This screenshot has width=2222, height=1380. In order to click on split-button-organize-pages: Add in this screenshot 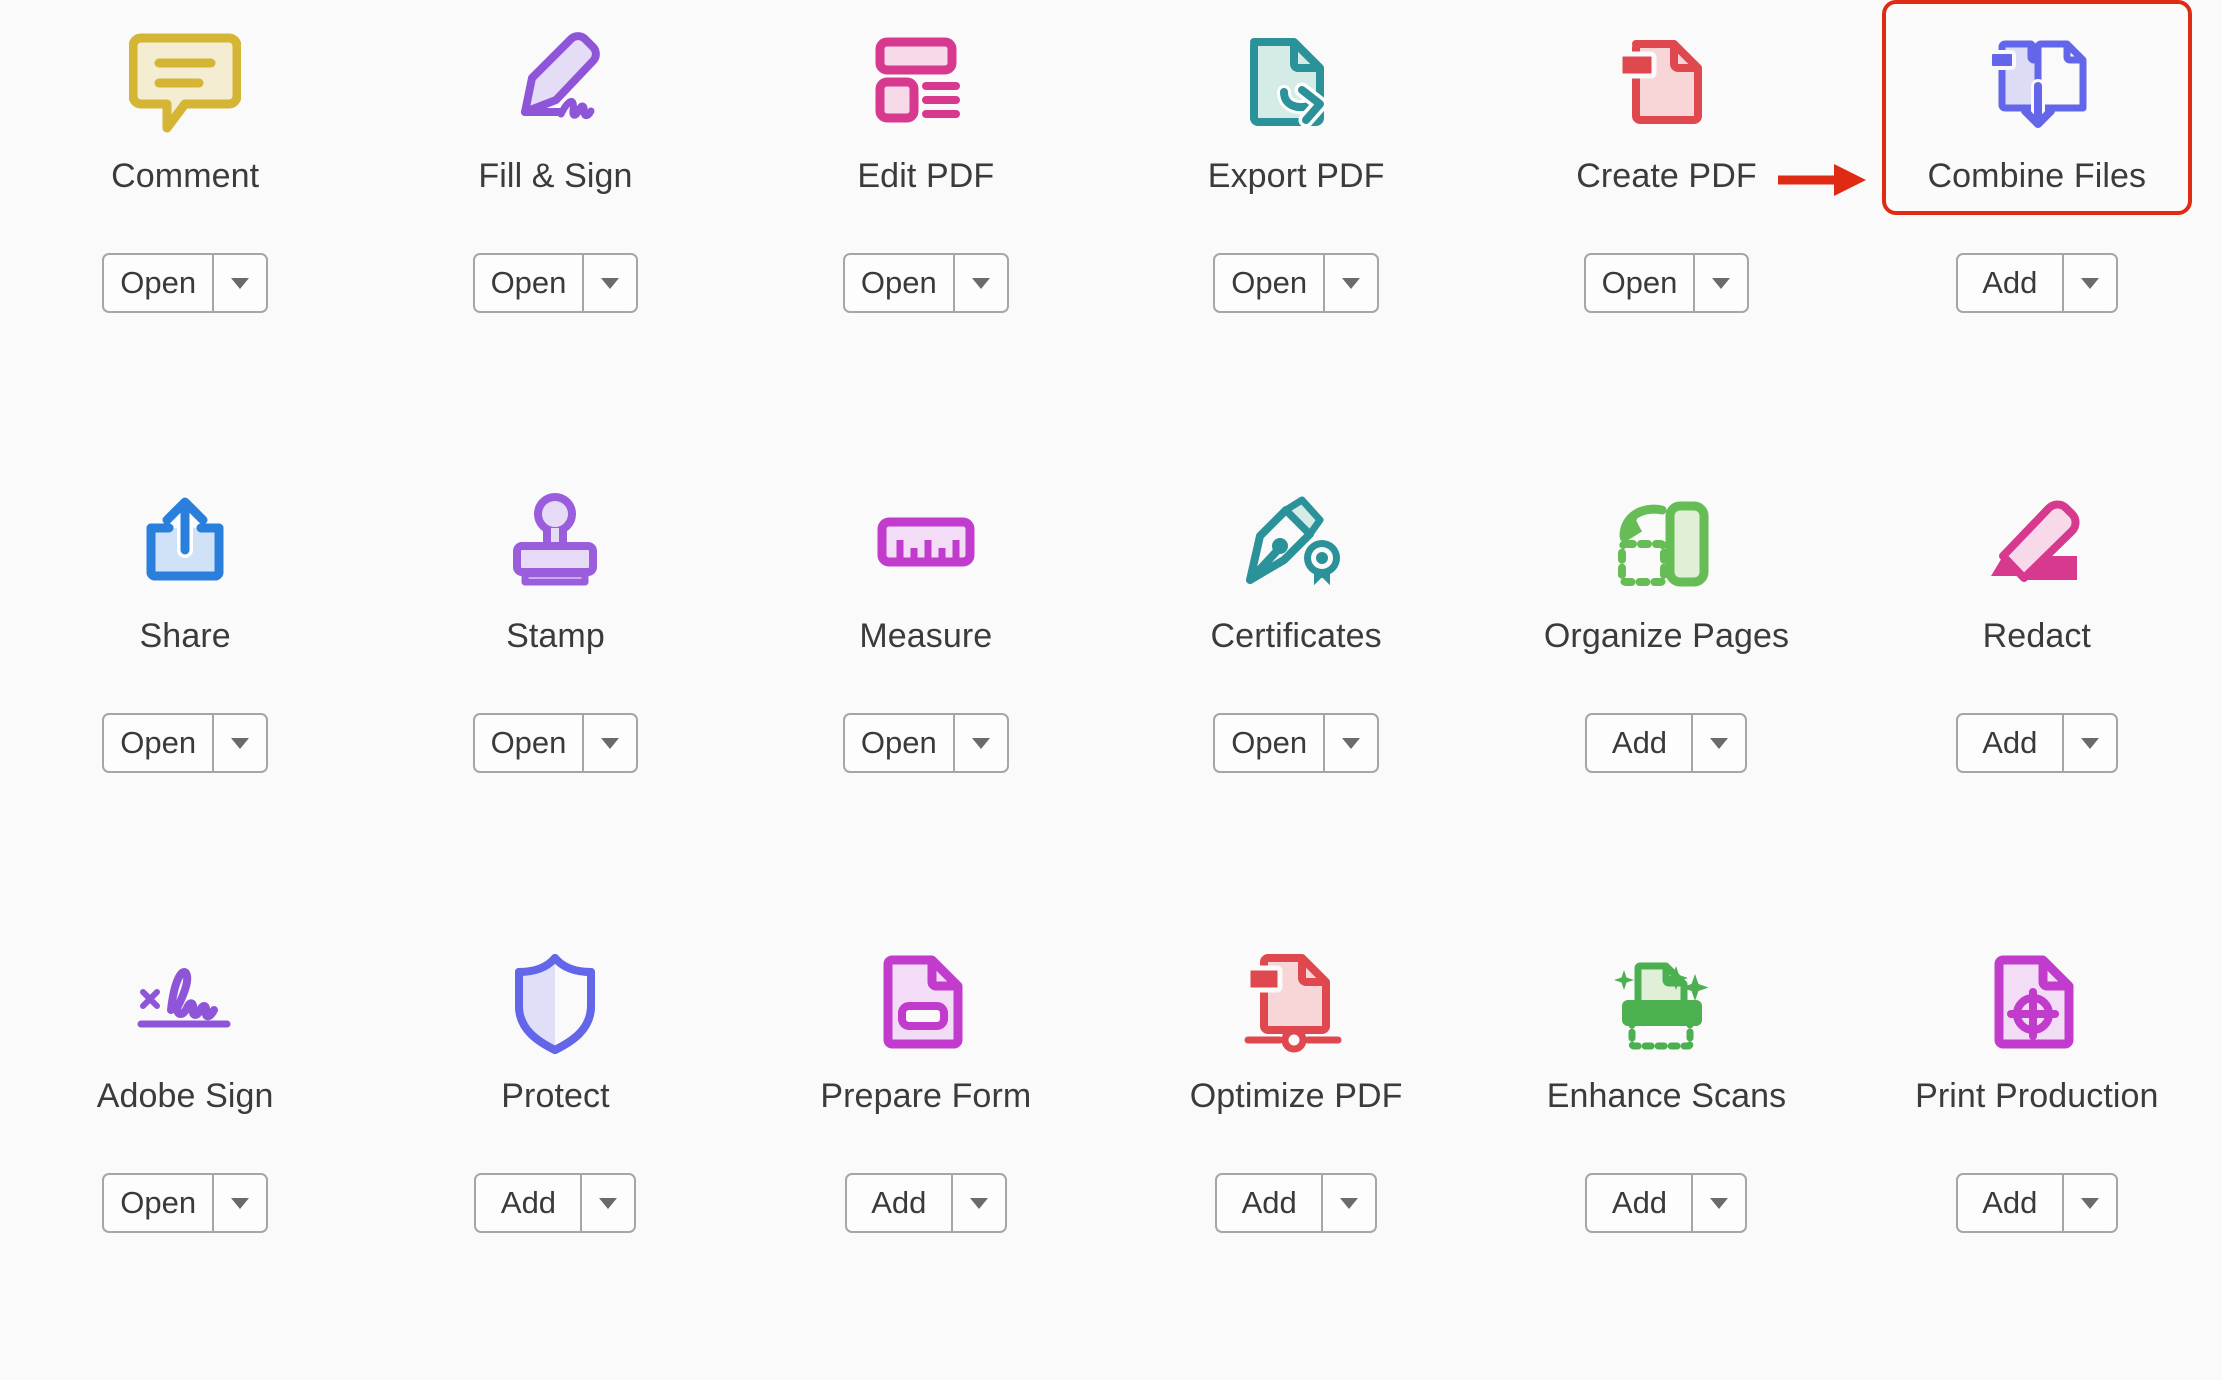, I will do `click(1666, 743)`.